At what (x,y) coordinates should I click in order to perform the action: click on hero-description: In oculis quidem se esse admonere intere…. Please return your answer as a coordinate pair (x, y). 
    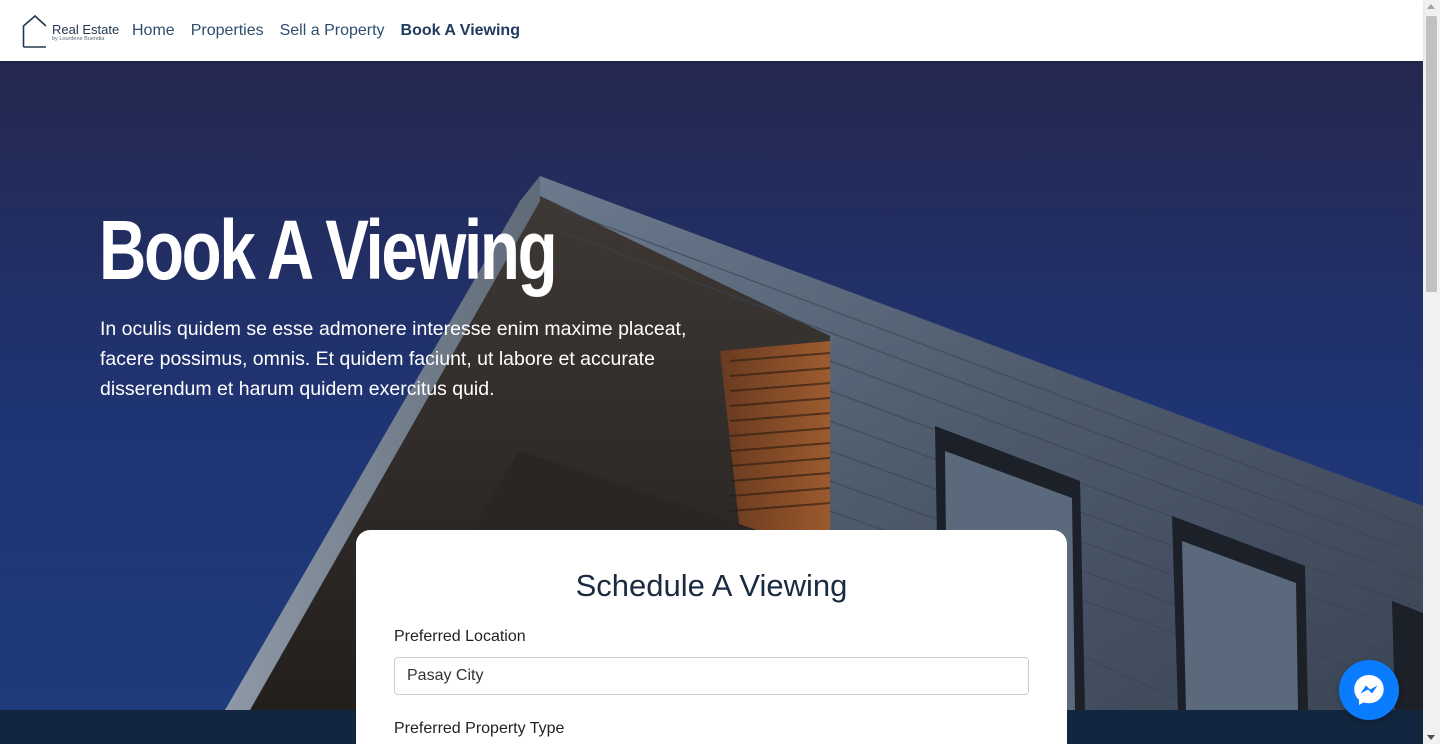
    Looking at the image, I should click on (393, 359).